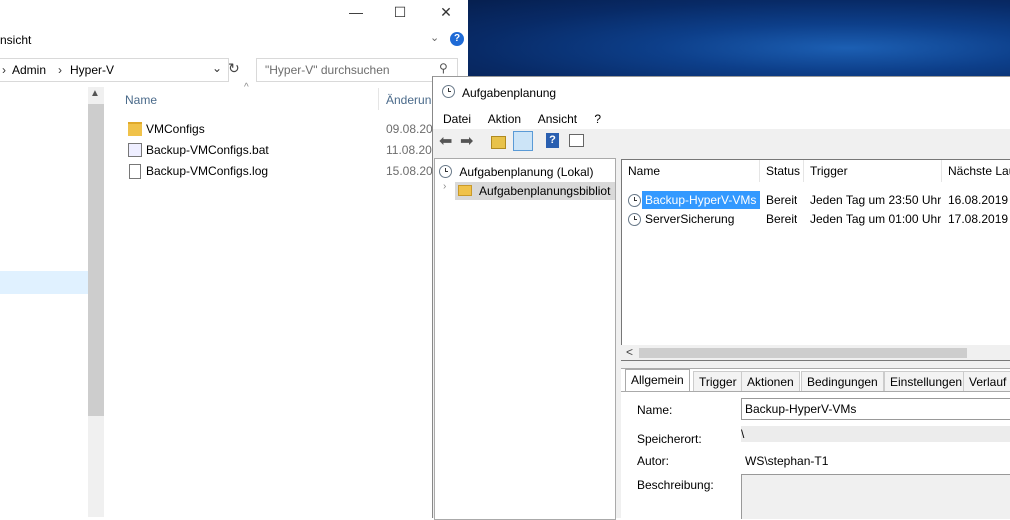  I want to click on window-titlebar: Aufgabenplanung, so click(721, 92).